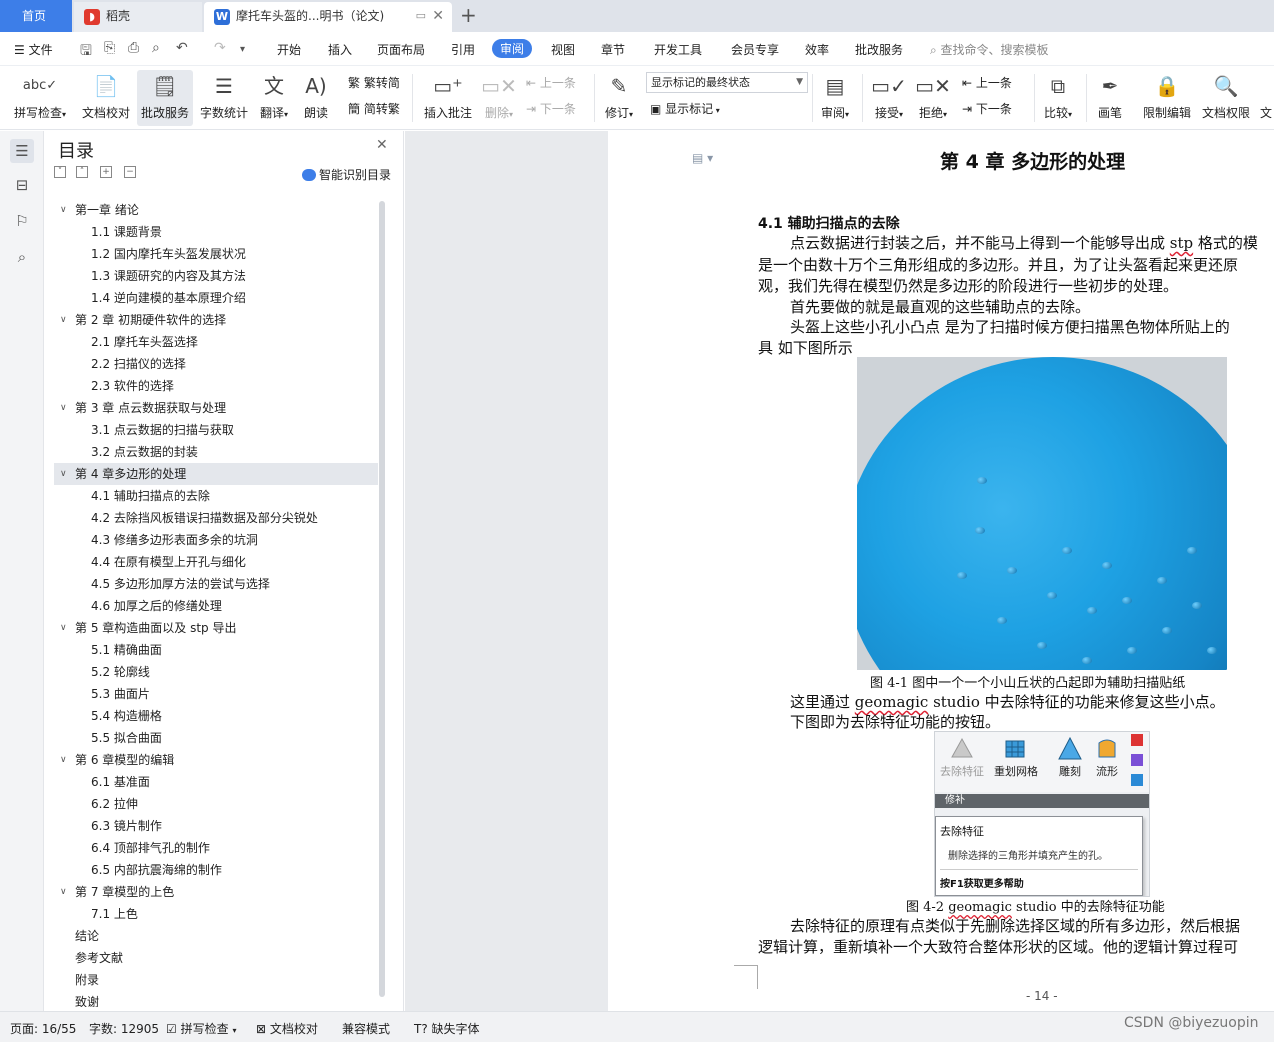  I want to click on tab-document: W 摩托车头盔的...明书（论文) ▭ ✕, so click(328, 17).